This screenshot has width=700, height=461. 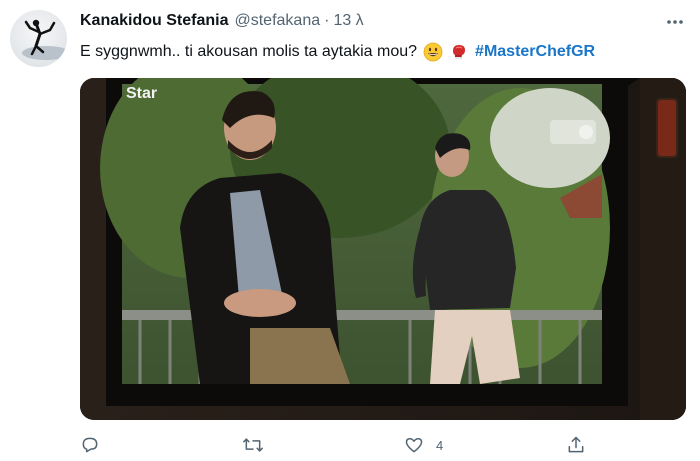 I want to click on like-button: 4, so click(x=423, y=445).